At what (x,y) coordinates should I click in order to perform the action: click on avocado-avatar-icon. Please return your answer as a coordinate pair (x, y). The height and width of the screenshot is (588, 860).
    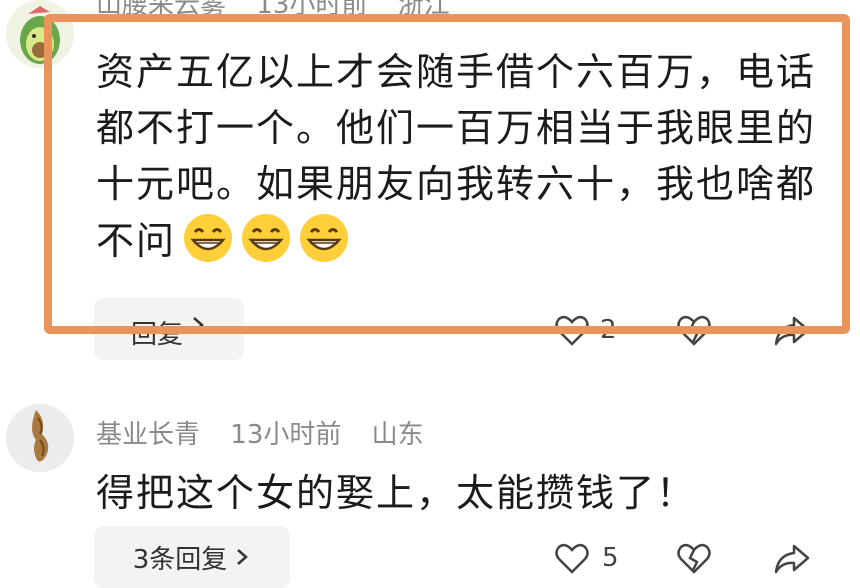
    Looking at the image, I should click on (40, 34).